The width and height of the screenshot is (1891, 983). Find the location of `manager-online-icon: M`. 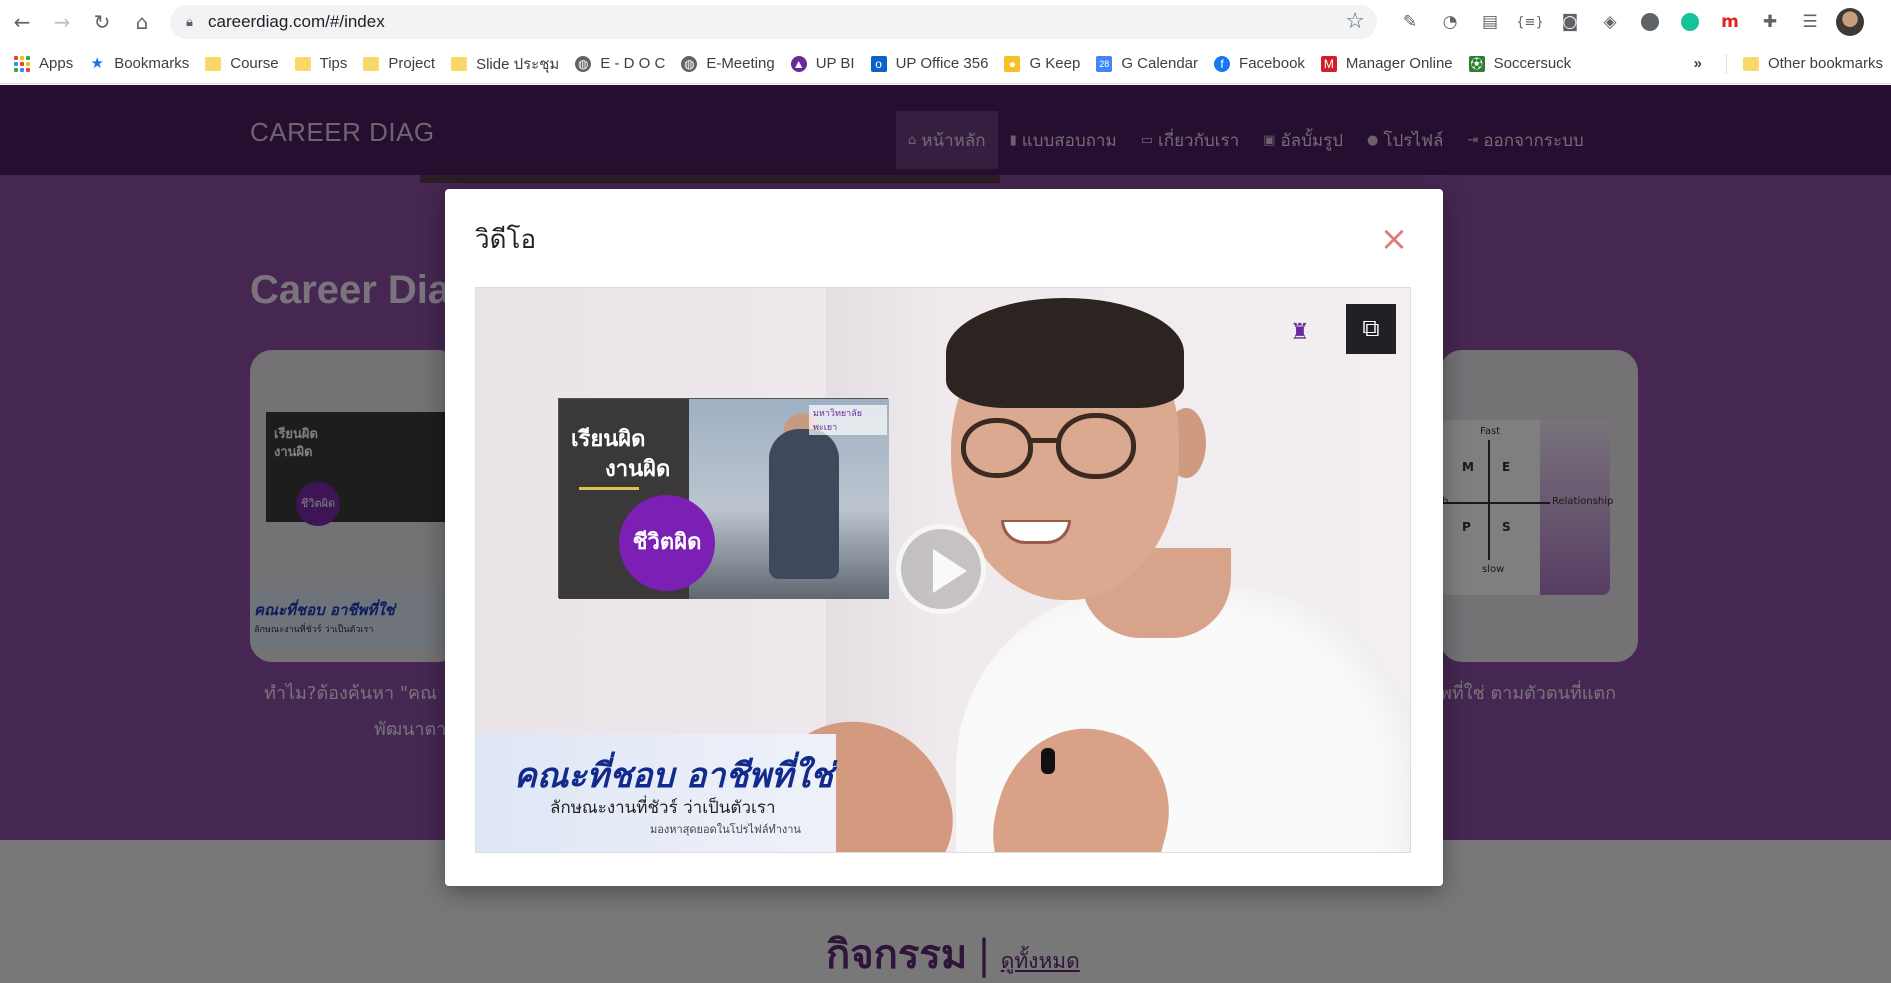

manager-online-icon: M is located at coordinates (1328, 63).